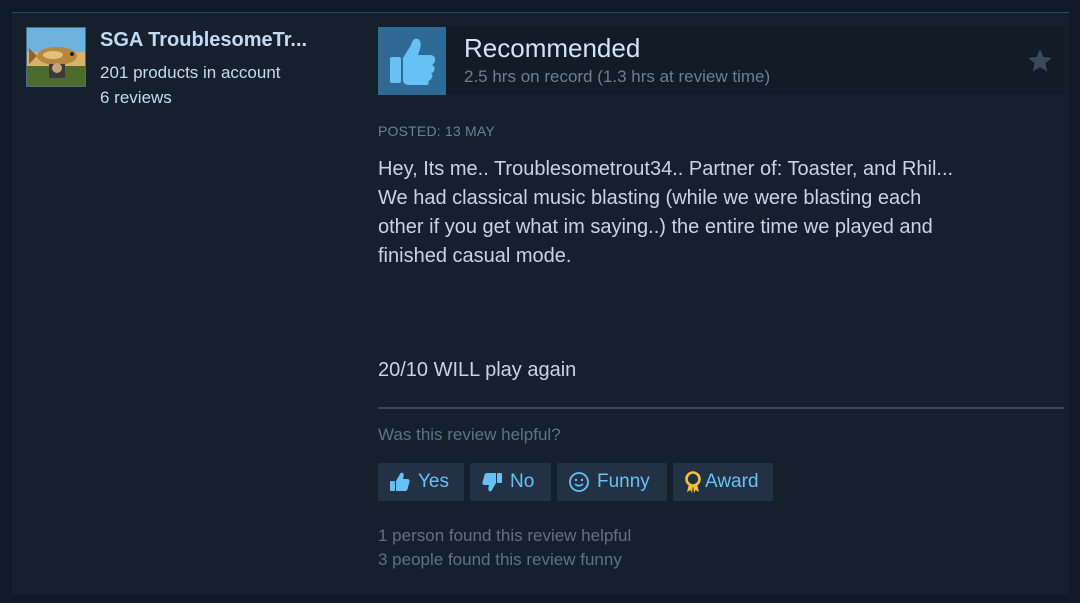  Describe the element at coordinates (433, 481) in the screenshot. I see `yes-label: Yes` at that location.